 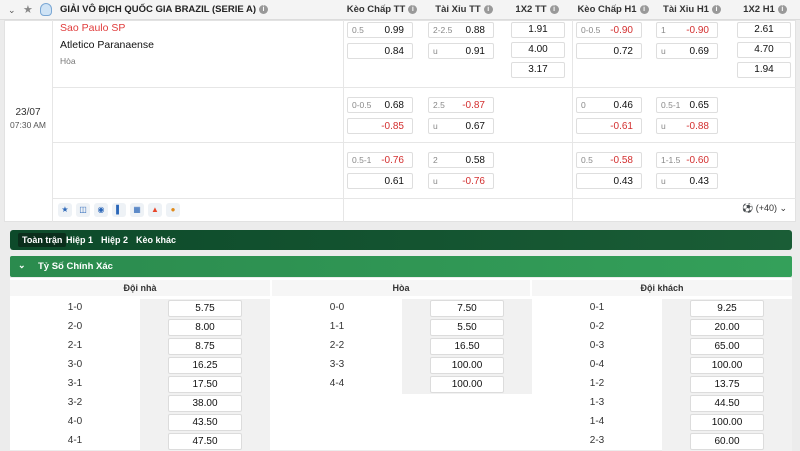 I want to click on odds-cell-tx-h1: 0.5-1 0.65, so click(x=687, y=105).